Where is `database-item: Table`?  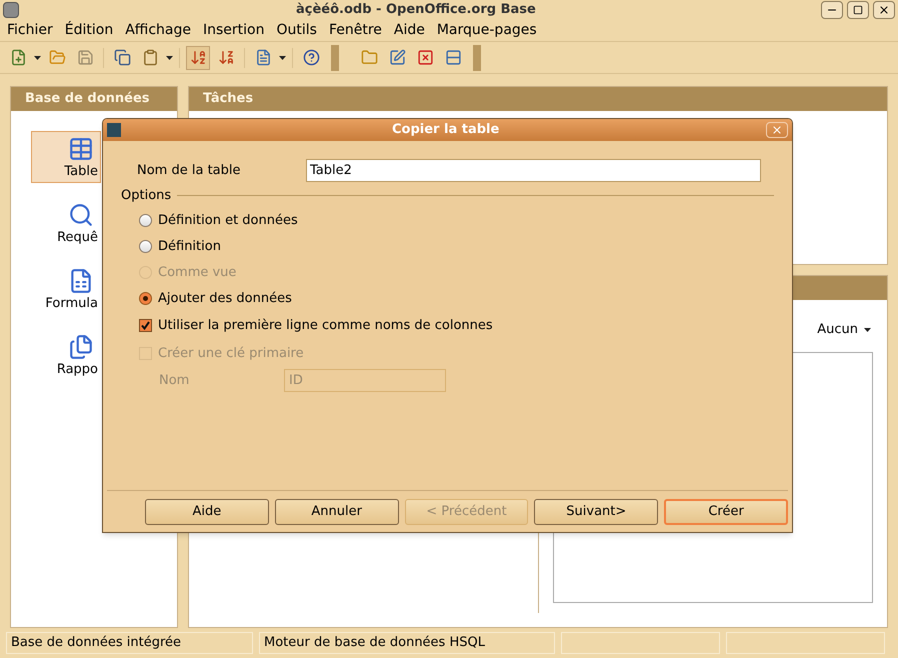
database-item: Table is located at coordinates (66, 157).